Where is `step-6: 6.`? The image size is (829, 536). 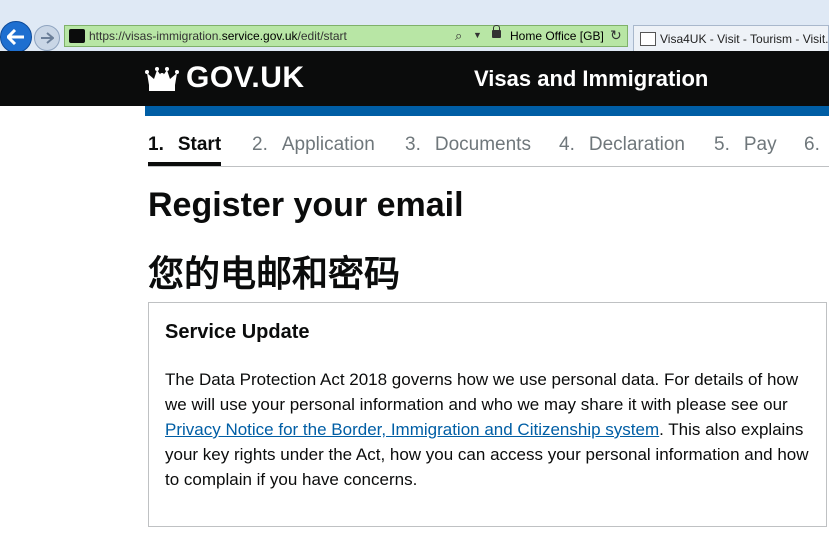 step-6: 6. is located at coordinates (812, 144).